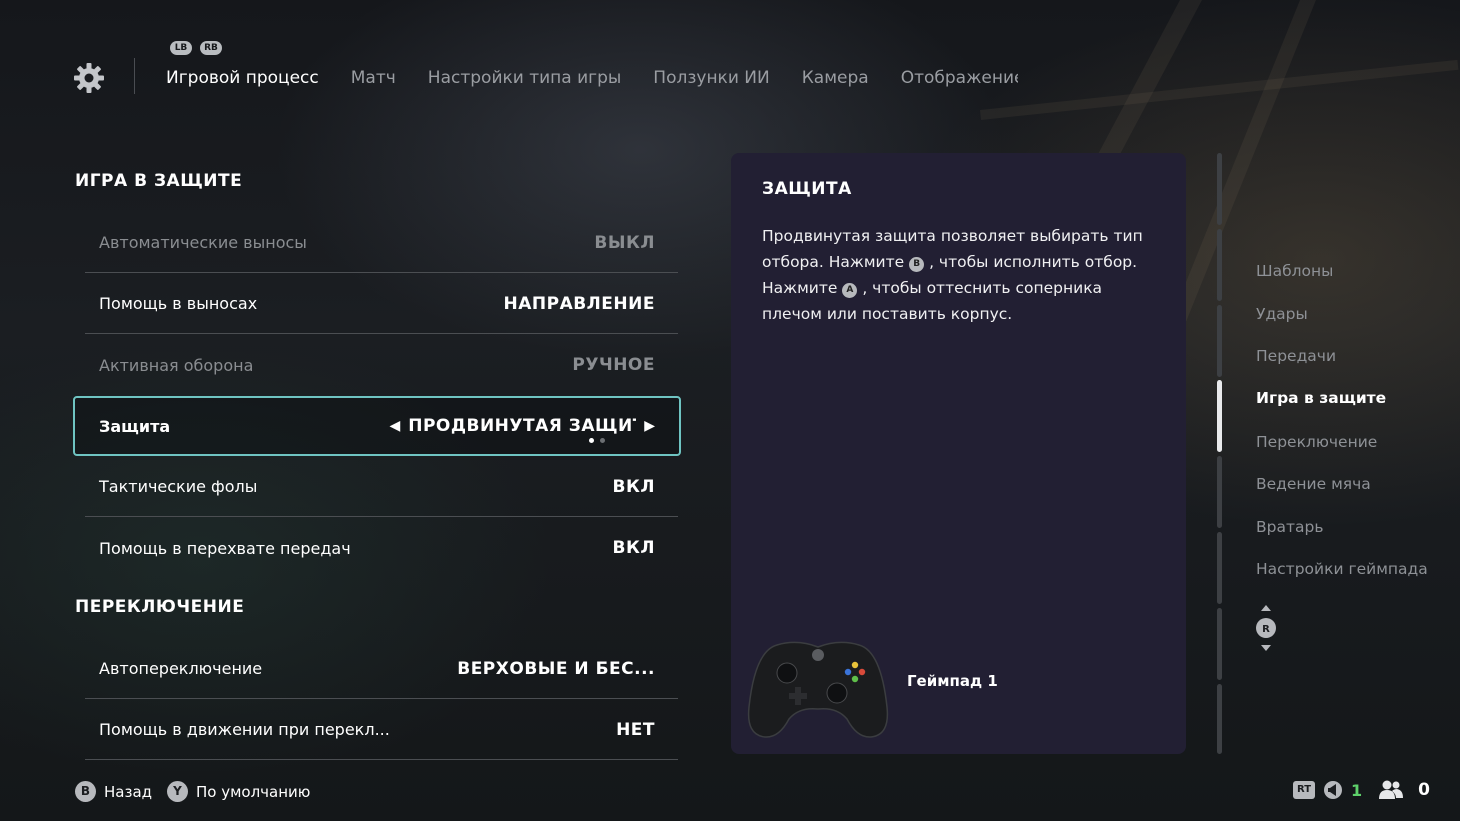  Describe the element at coordinates (952, 681) in the screenshot. I see `gamepad-label: Геймпад 1` at that location.